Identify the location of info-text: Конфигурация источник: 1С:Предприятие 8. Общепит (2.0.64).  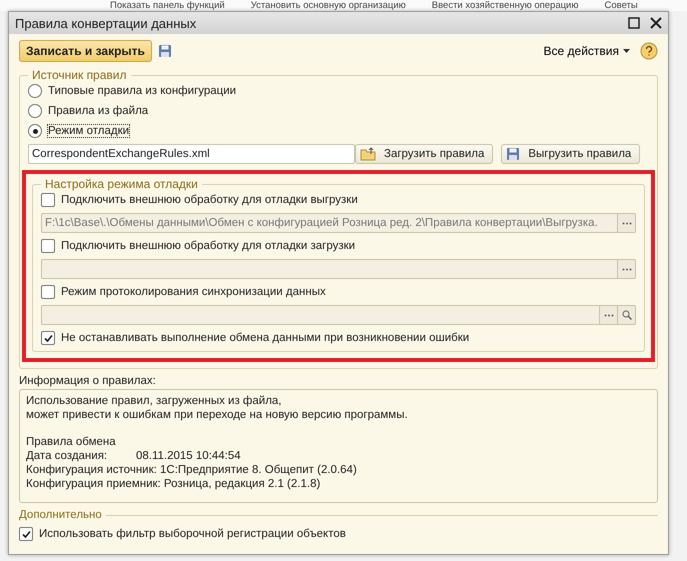
(192, 470).